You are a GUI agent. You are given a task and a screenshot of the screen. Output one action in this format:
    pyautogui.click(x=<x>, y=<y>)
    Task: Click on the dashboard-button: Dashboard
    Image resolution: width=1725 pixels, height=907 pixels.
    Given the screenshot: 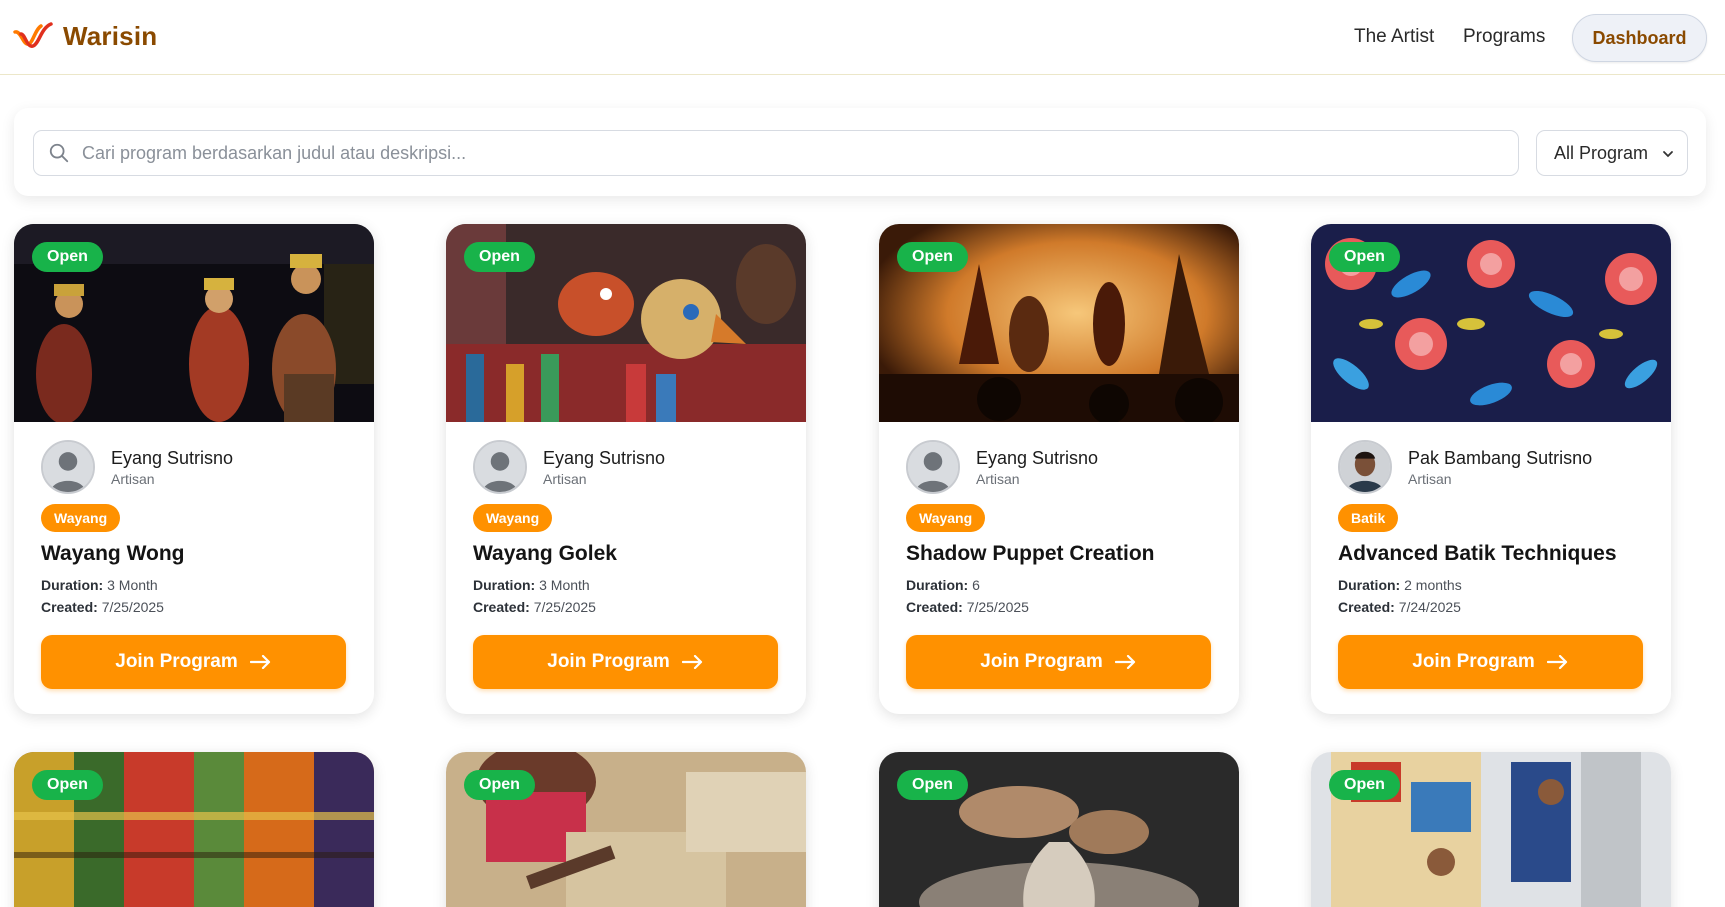 What is the action you would take?
    pyautogui.click(x=1639, y=38)
    